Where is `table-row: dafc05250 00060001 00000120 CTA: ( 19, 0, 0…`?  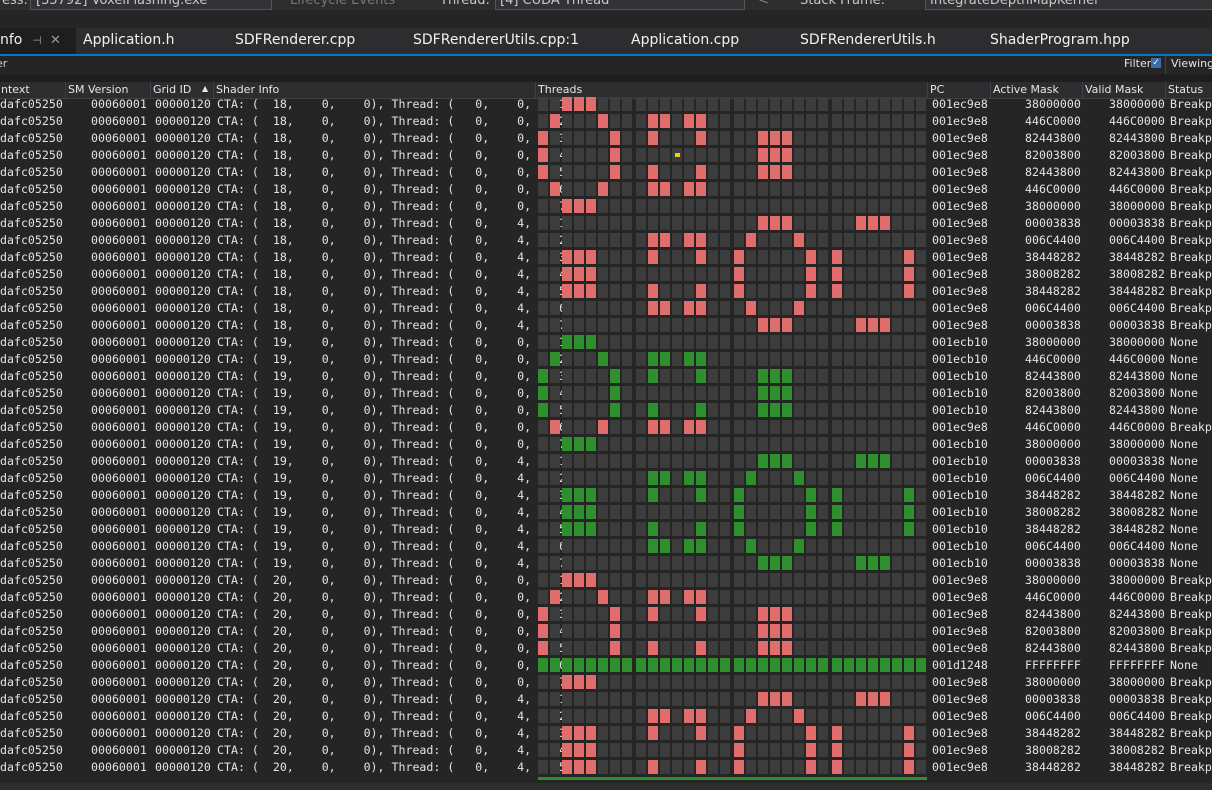 table-row: dafc05250 00060001 00000120 CTA: ( 19, 0, 0… is located at coordinates (606, 392).